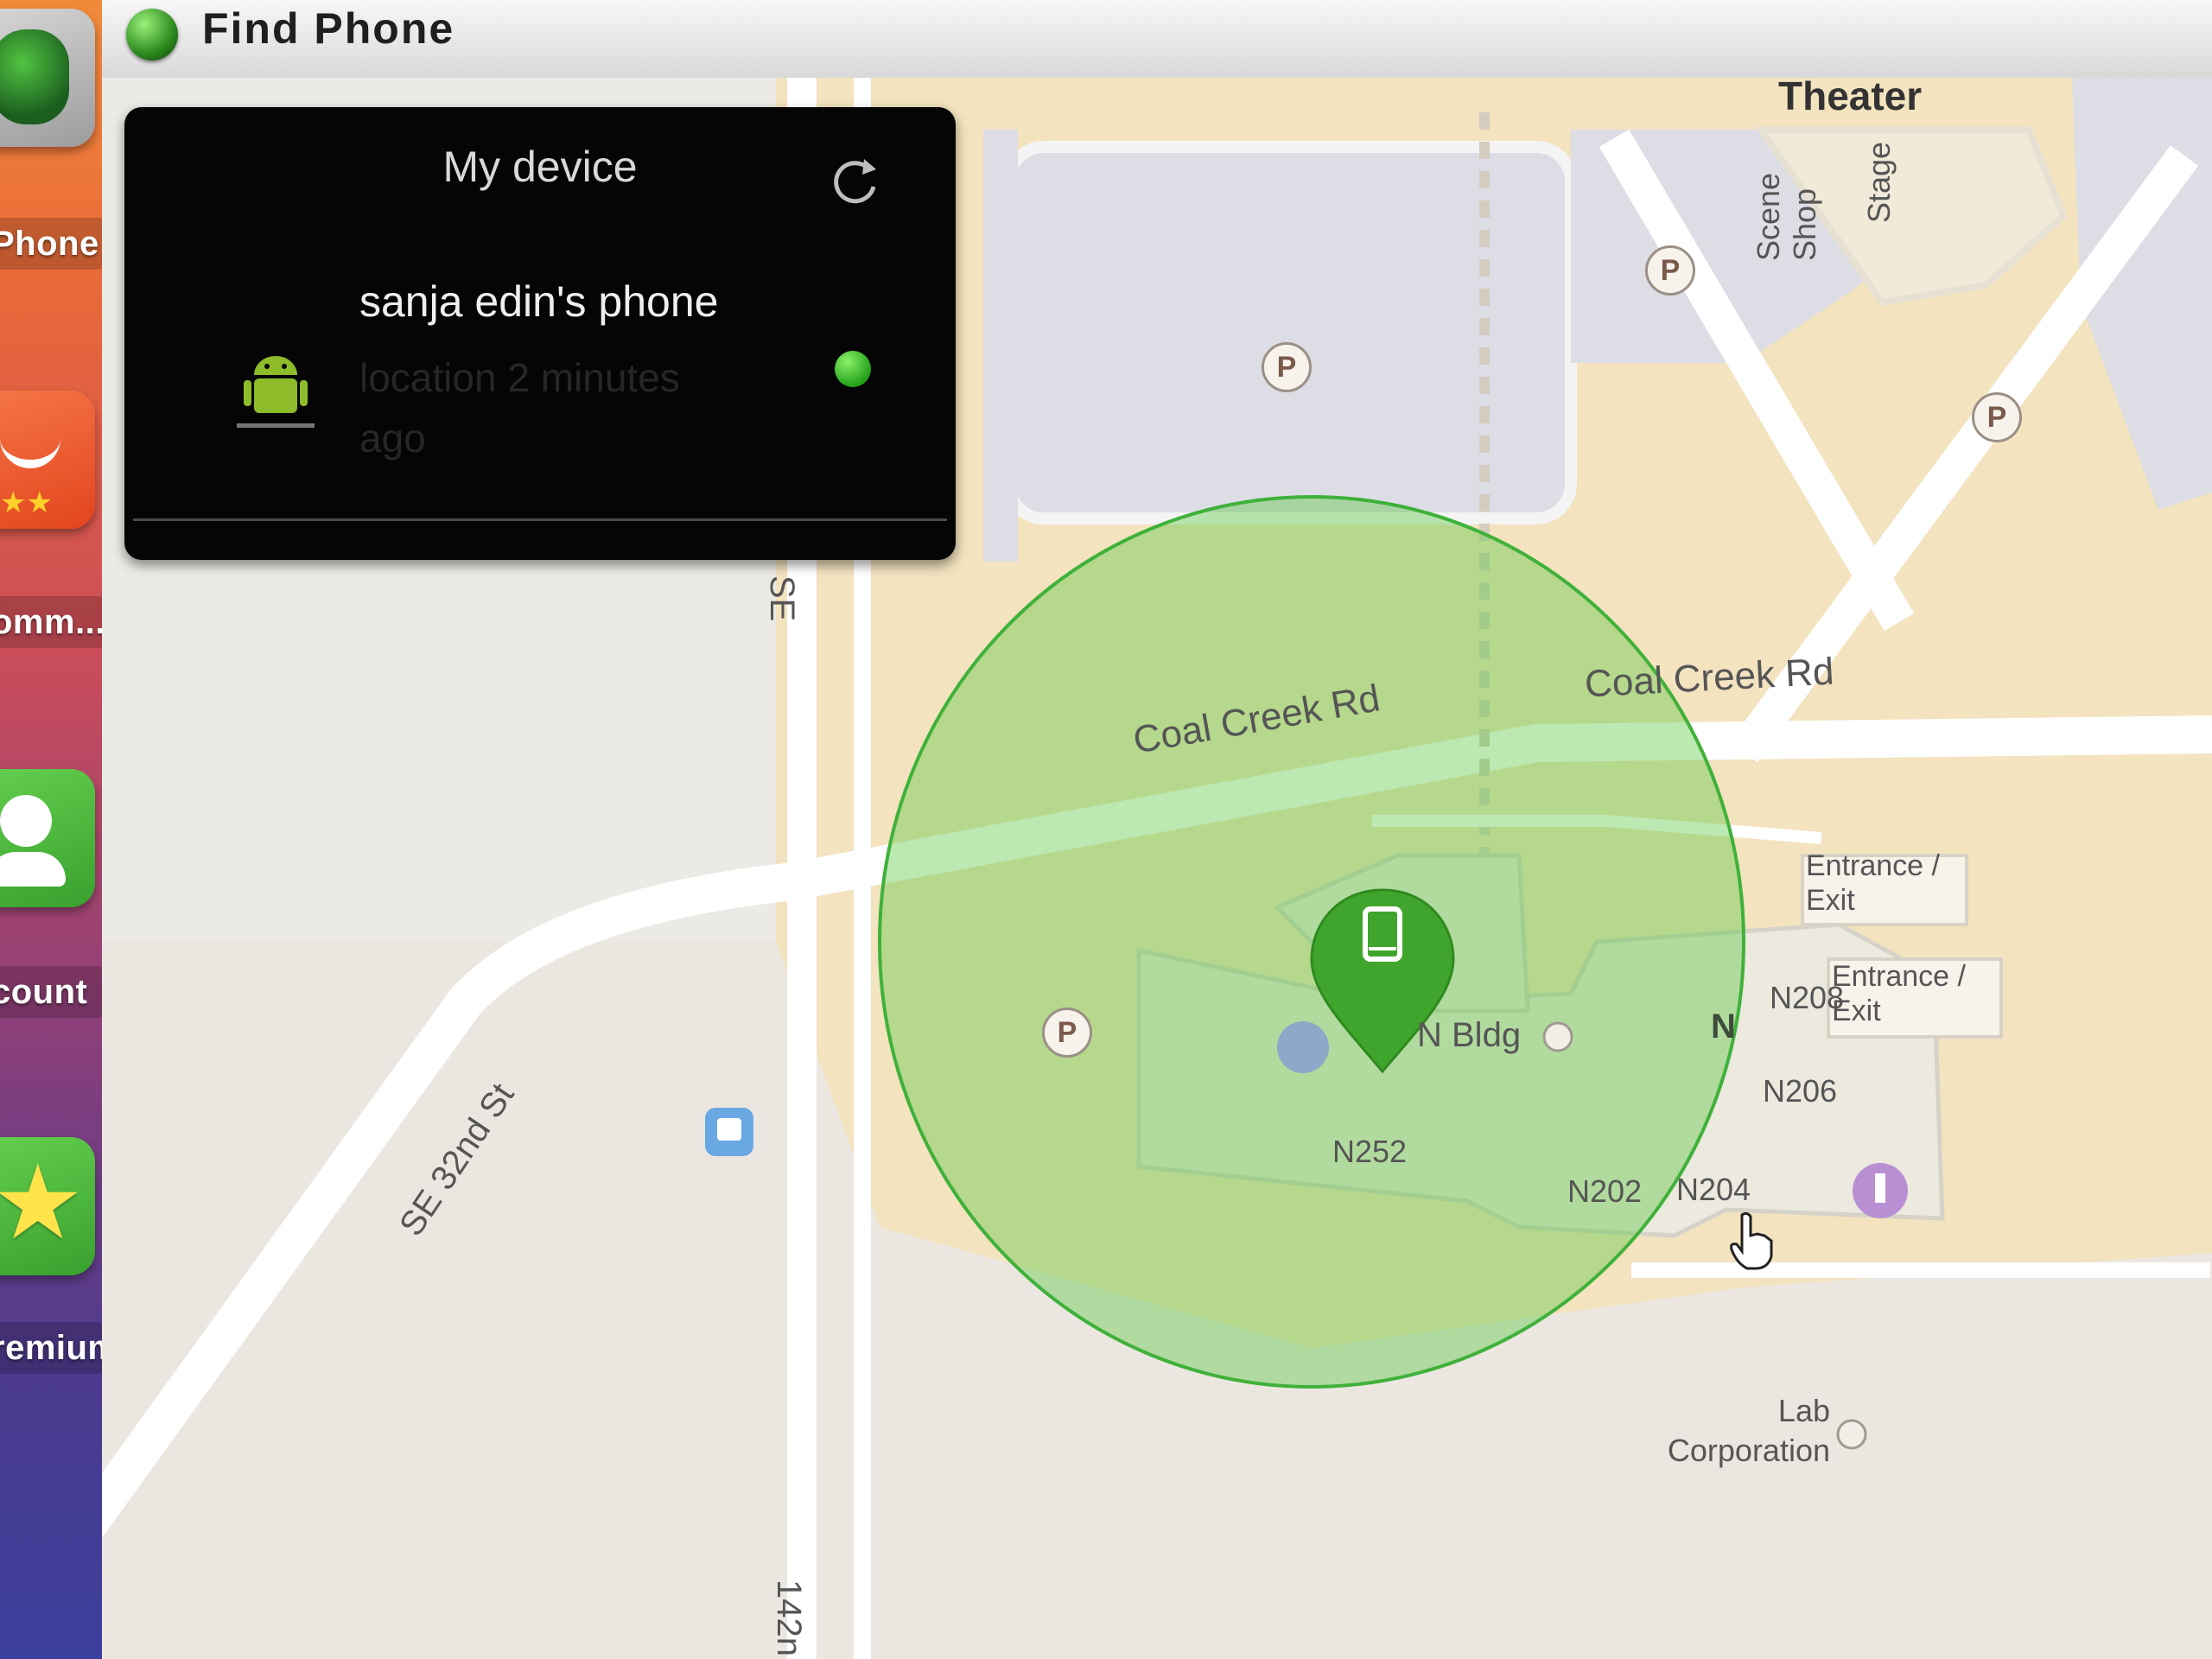 The height and width of the screenshot is (1659, 2212). Describe the element at coordinates (276, 392) in the screenshot. I see `android-icon` at that location.